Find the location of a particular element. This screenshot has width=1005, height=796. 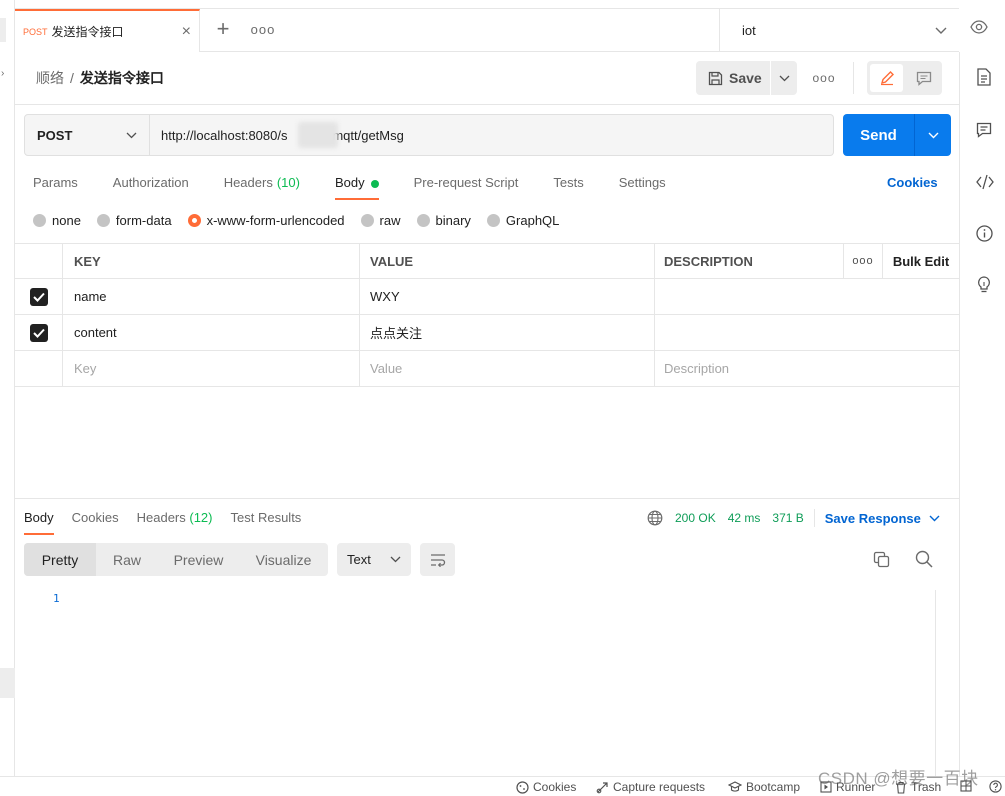

table-row: name WXY is located at coordinates (487, 297).